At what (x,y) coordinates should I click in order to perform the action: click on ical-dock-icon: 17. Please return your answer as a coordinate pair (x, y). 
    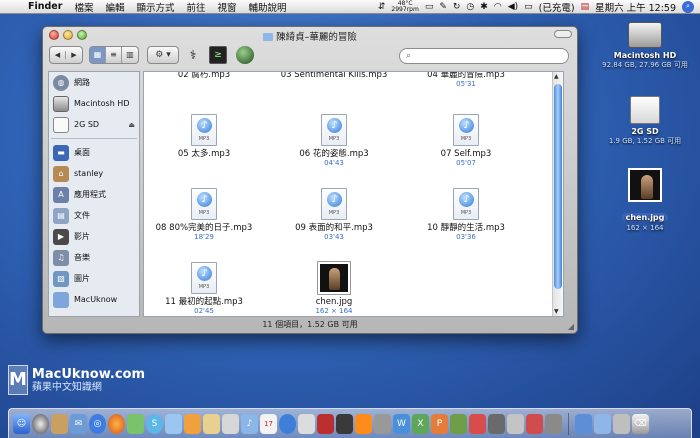
    Looking at the image, I should click on (268, 423).